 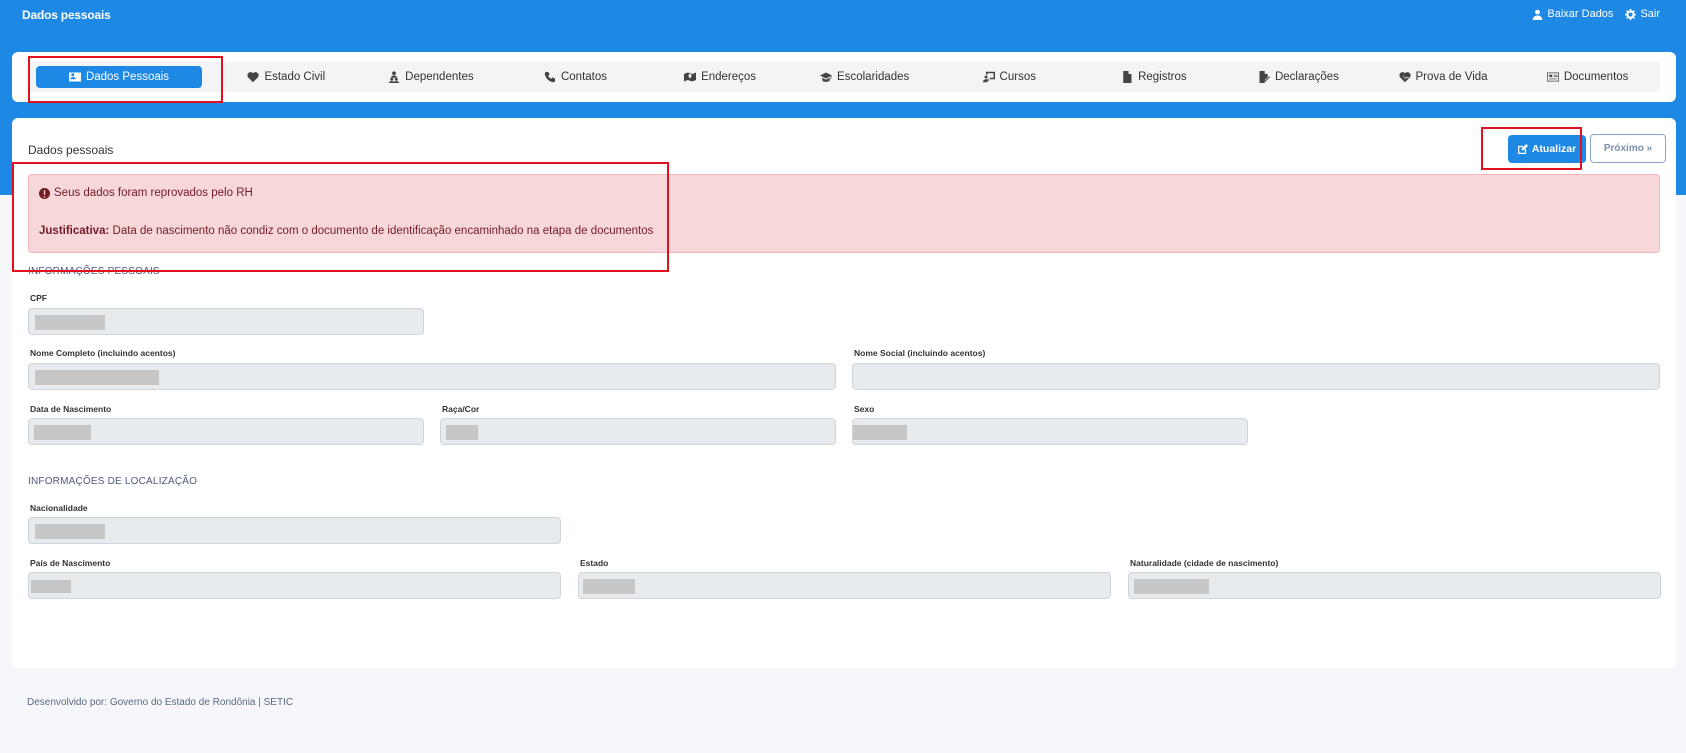 I want to click on exclamation-circle-icon, so click(x=44, y=193).